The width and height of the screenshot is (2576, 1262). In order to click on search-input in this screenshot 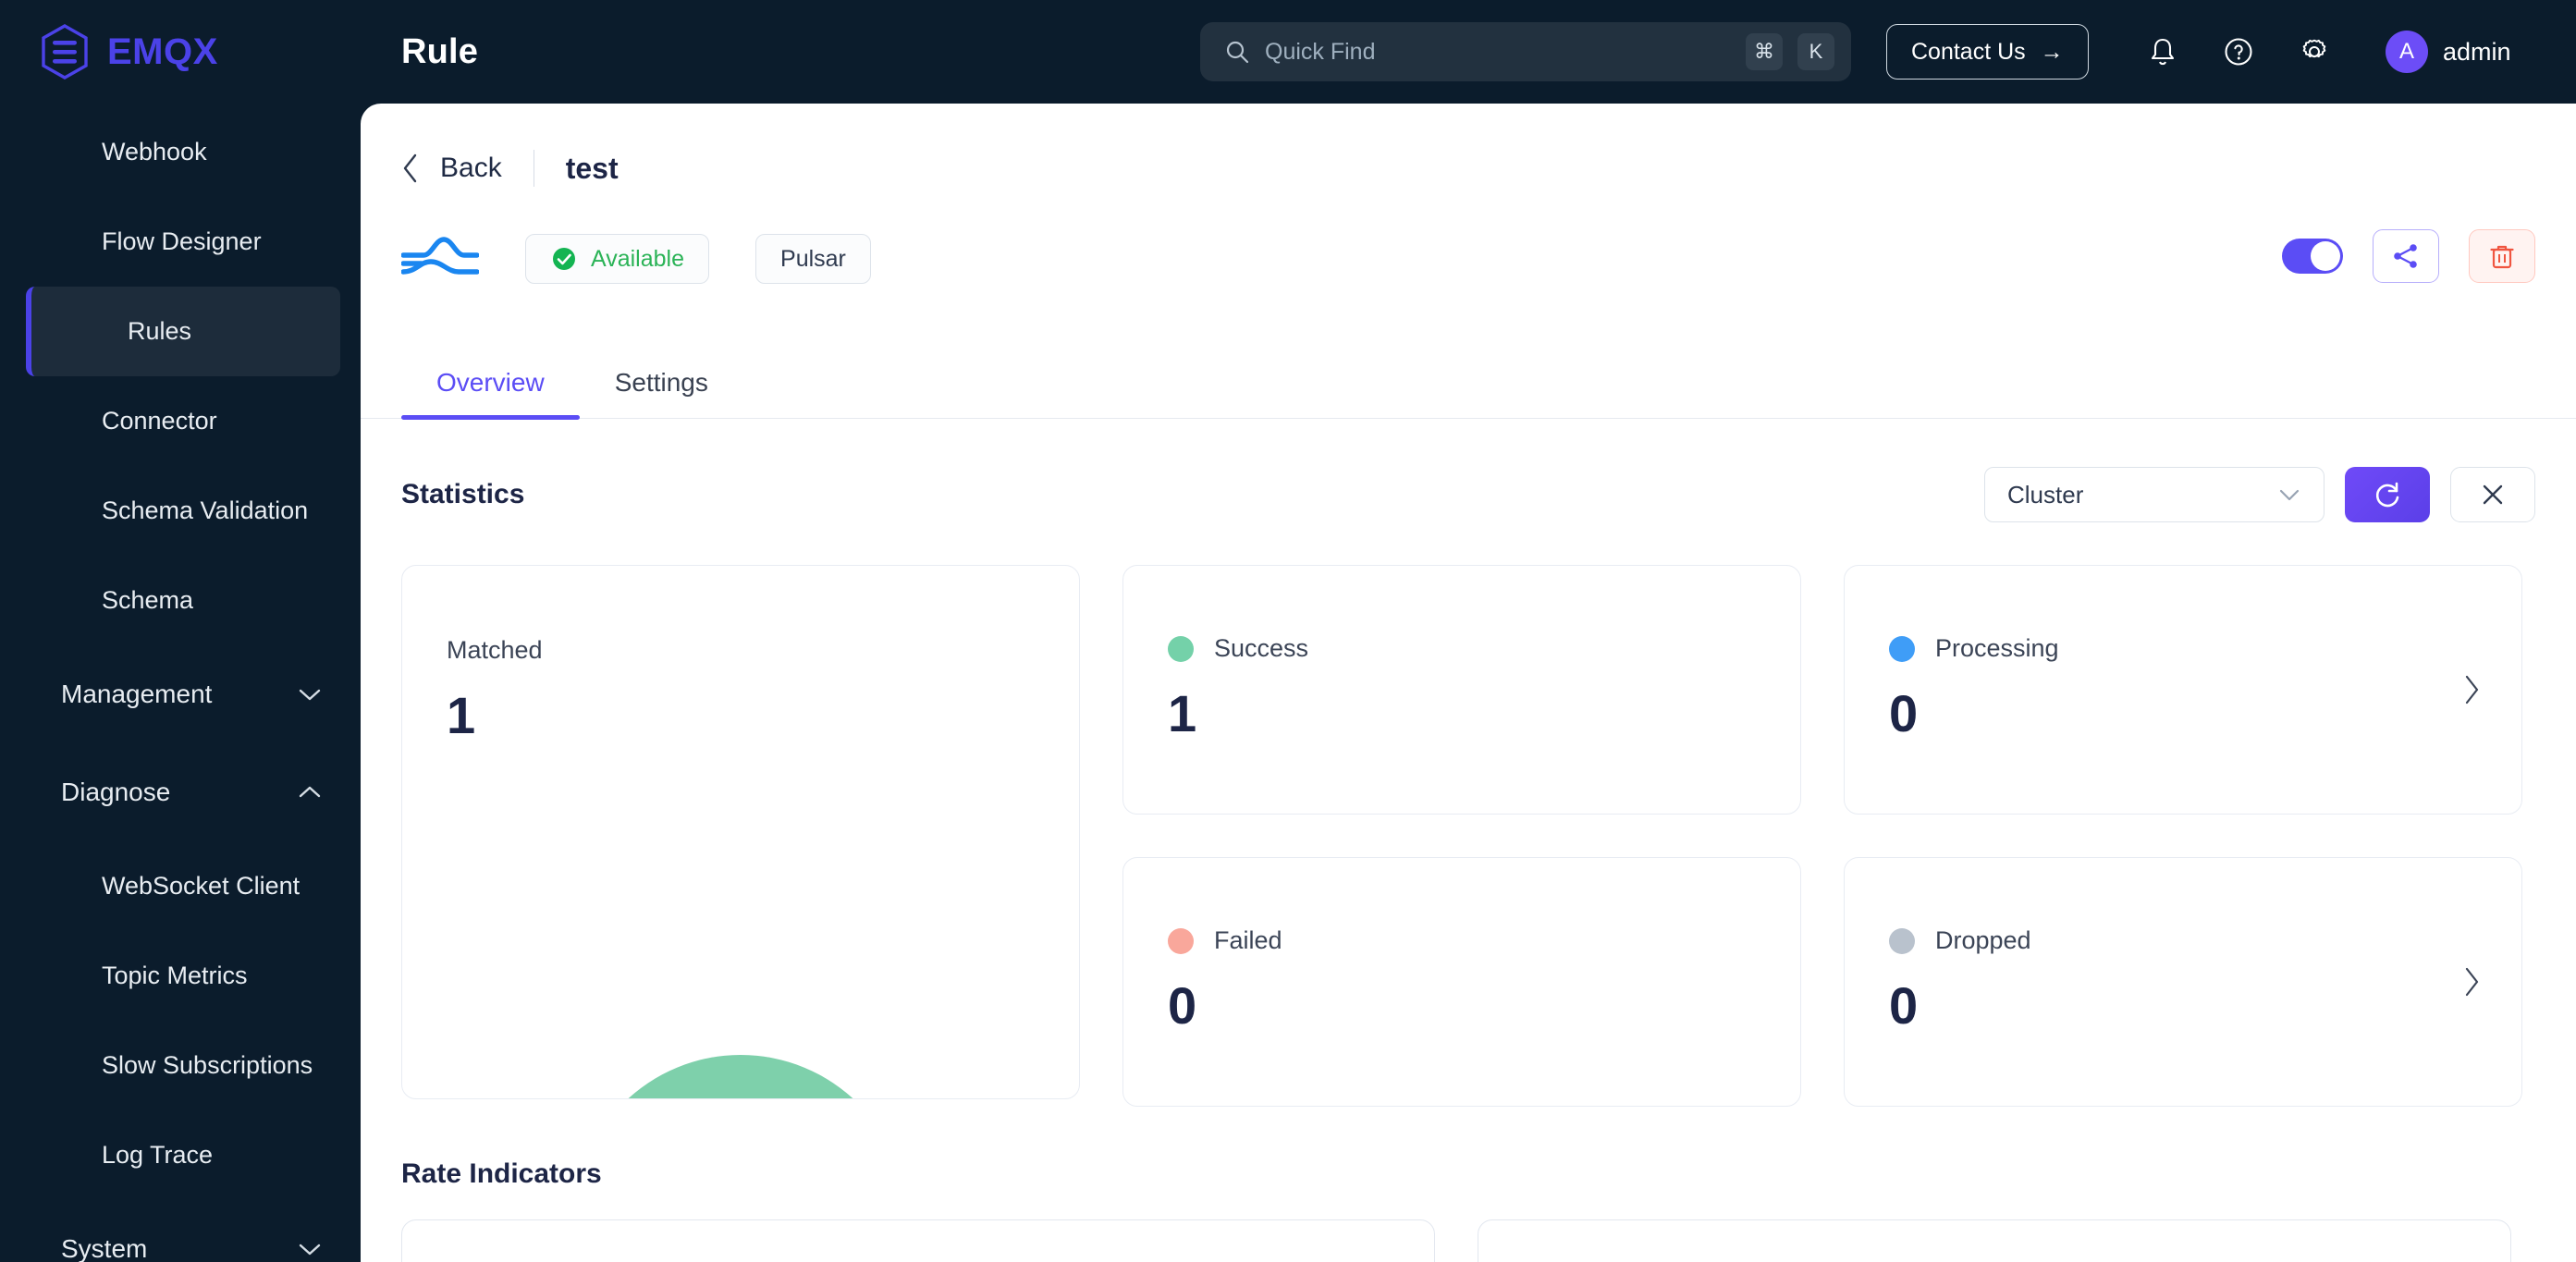, I will do `click(1498, 52)`.